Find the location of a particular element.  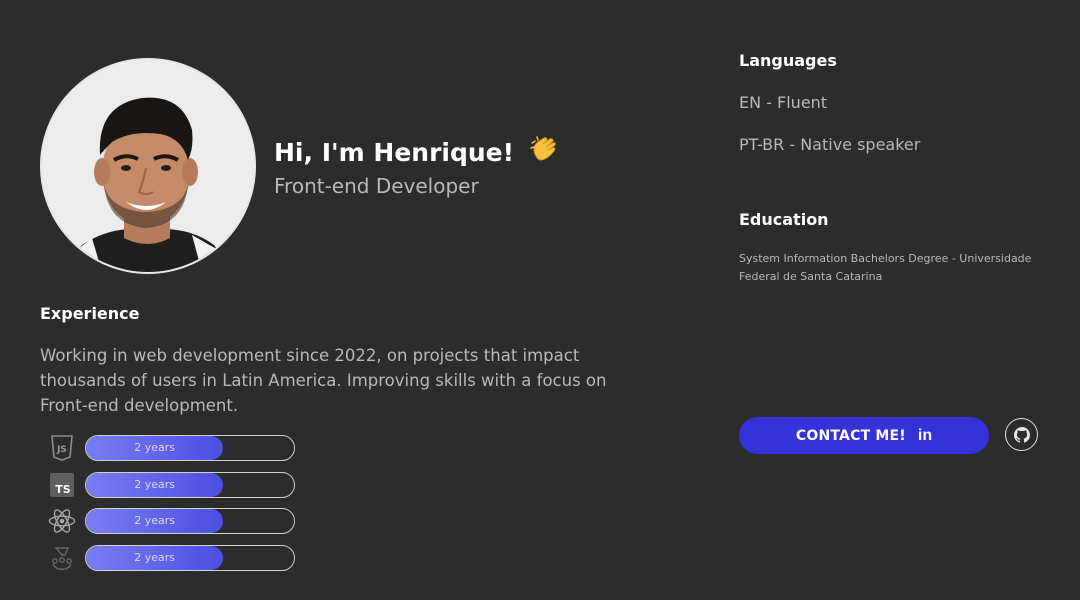

jest-icon is located at coordinates (62, 558).